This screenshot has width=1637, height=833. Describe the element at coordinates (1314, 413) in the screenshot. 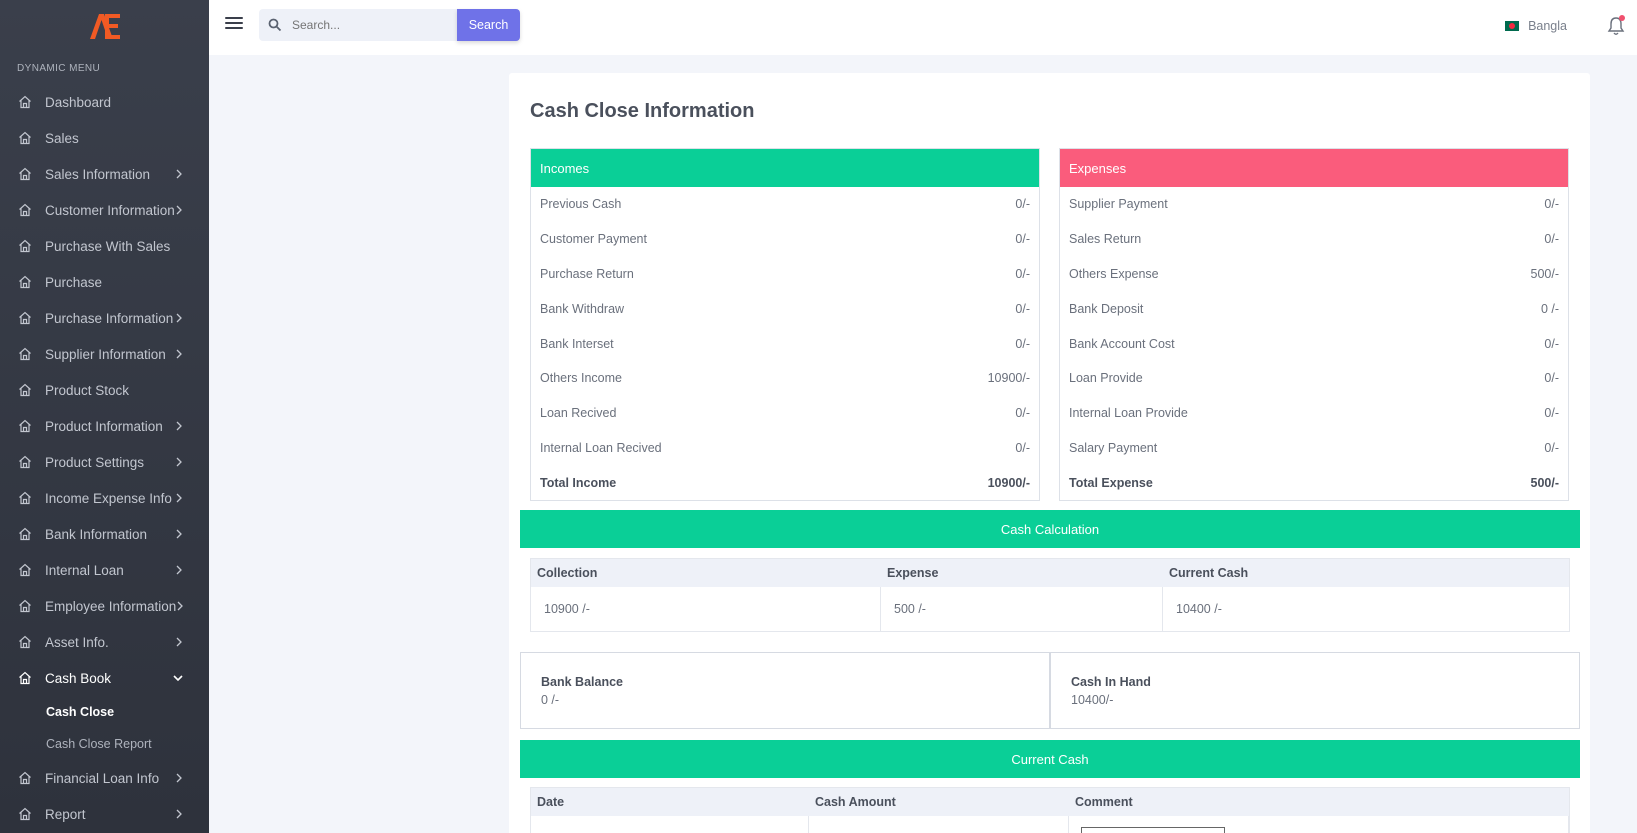

I see `expenses-row: Internal Loan Provide 0/-` at that location.